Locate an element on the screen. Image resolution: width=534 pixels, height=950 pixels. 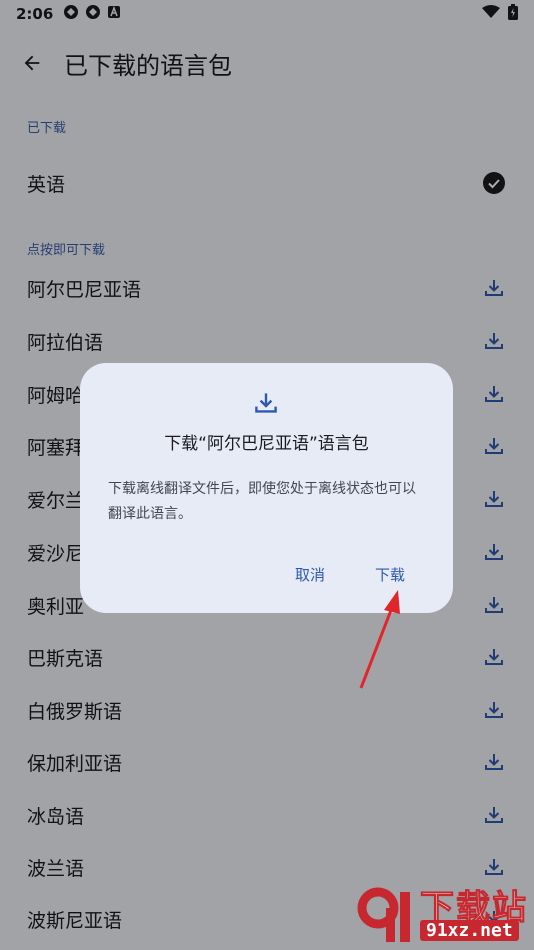
watermark-url: 91xz.net is located at coordinates (469, 930).